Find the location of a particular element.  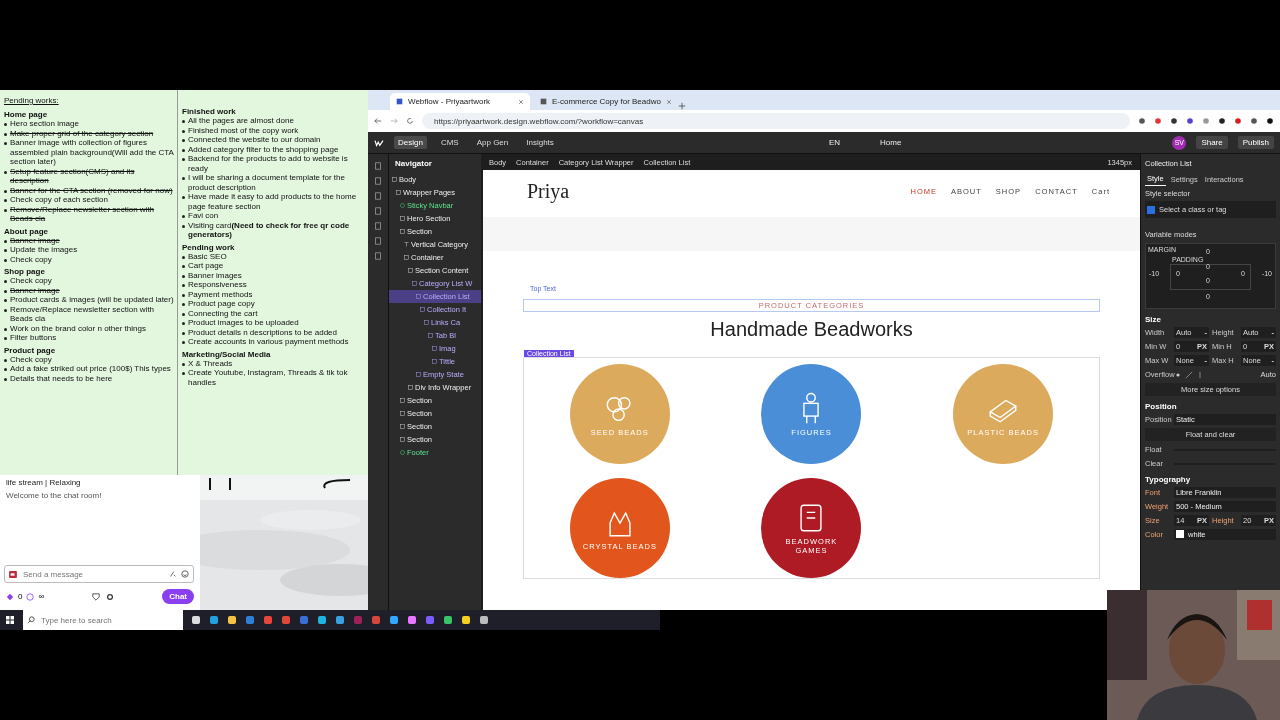

hidden-icon is located at coordinates (1189, 374).